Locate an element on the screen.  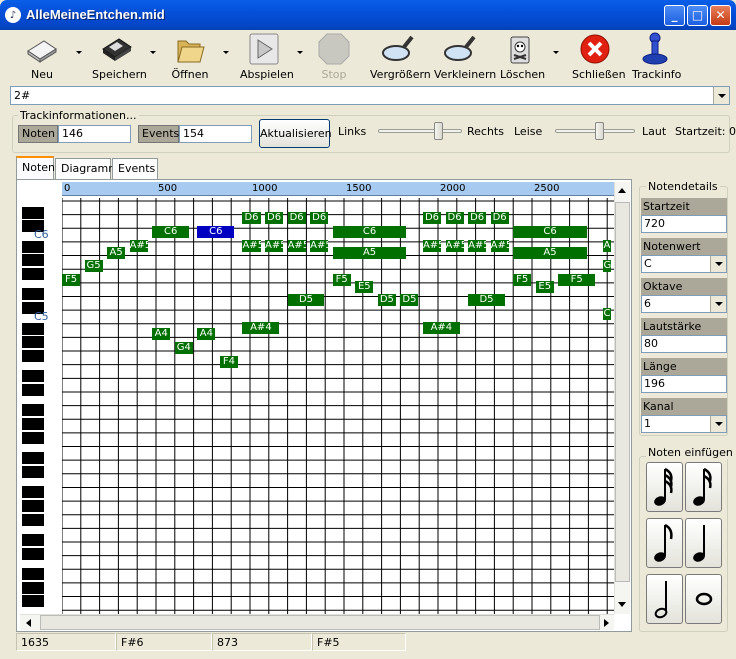
vertical-scrollbar is located at coordinates (622, 398).